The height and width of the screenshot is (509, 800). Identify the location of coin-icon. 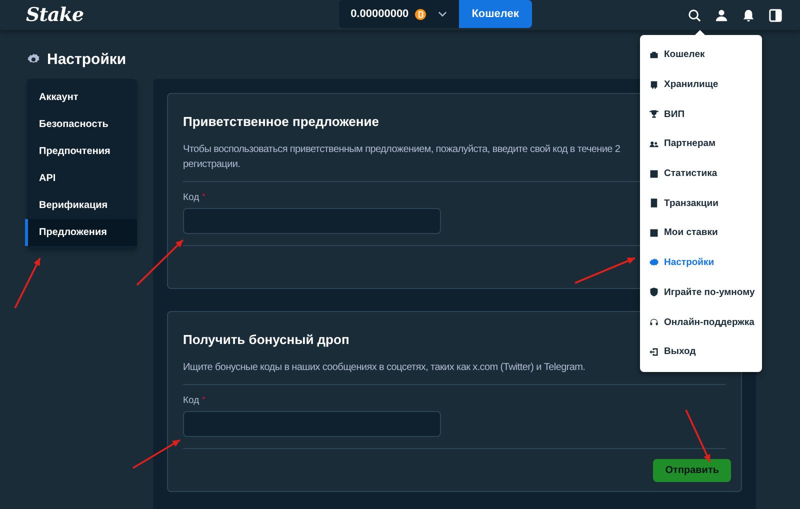
(420, 14).